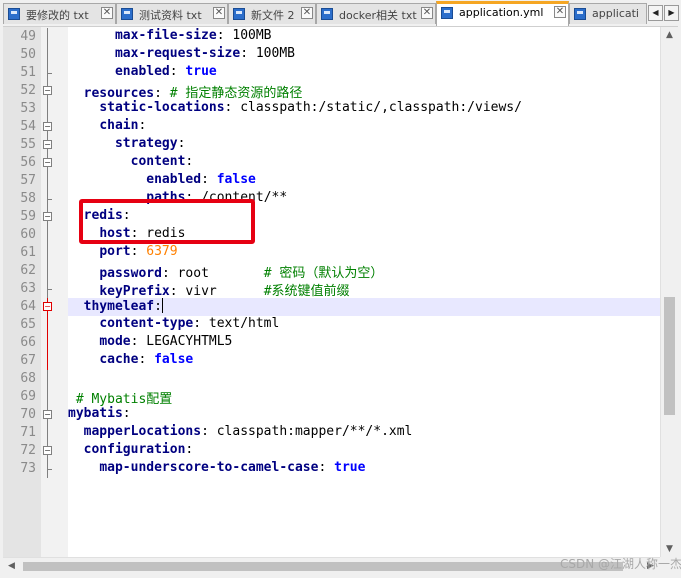 Image resolution: width=681 pixels, height=578 pixels. What do you see at coordinates (323, 566) in the screenshot?
I see `horizontal-scroll-thumb` at bounding box center [323, 566].